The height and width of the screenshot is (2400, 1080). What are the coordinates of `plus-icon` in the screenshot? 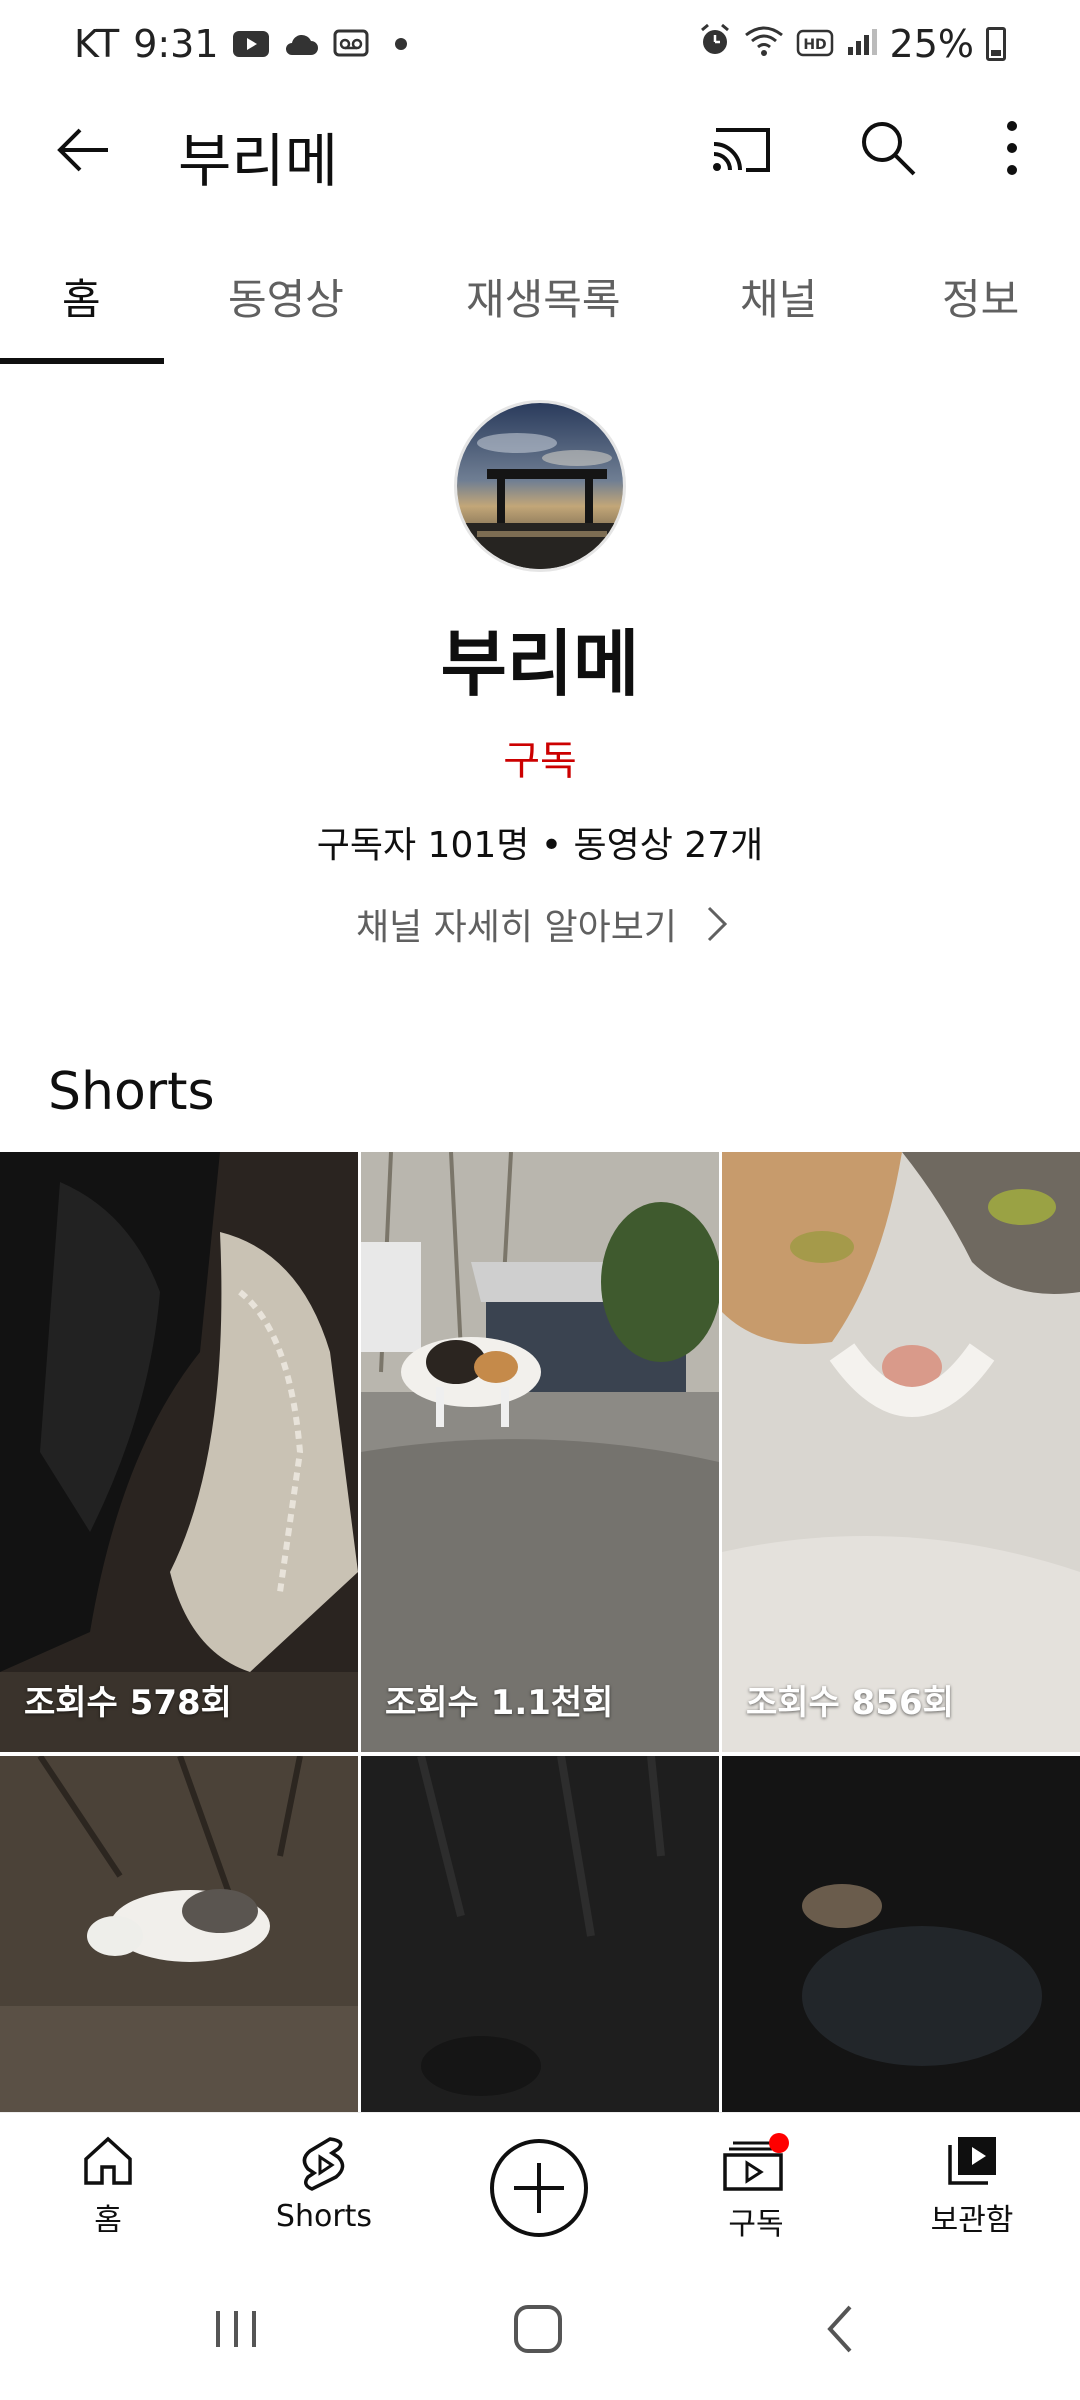 It's located at (539, 2188).